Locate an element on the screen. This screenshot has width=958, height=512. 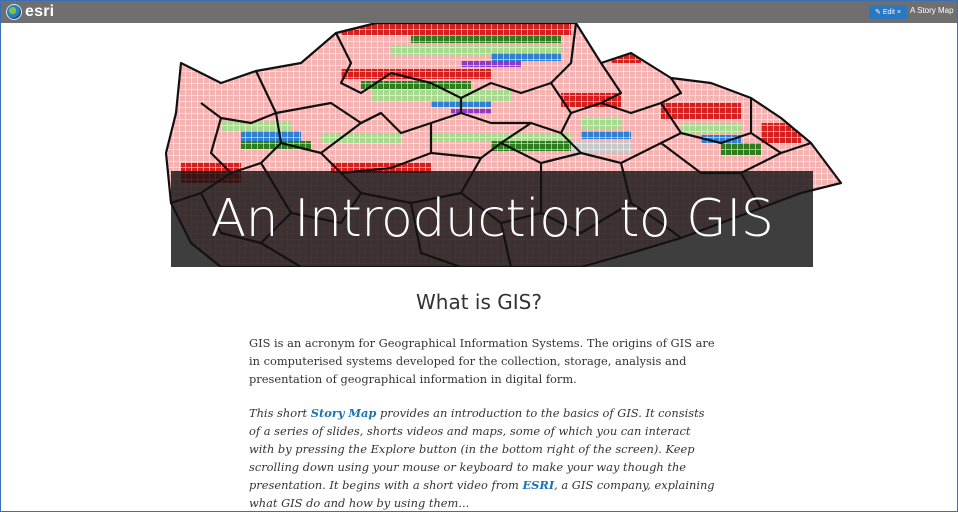
hero-title: An Introduction to GIS is located at coordinates (492, 219).